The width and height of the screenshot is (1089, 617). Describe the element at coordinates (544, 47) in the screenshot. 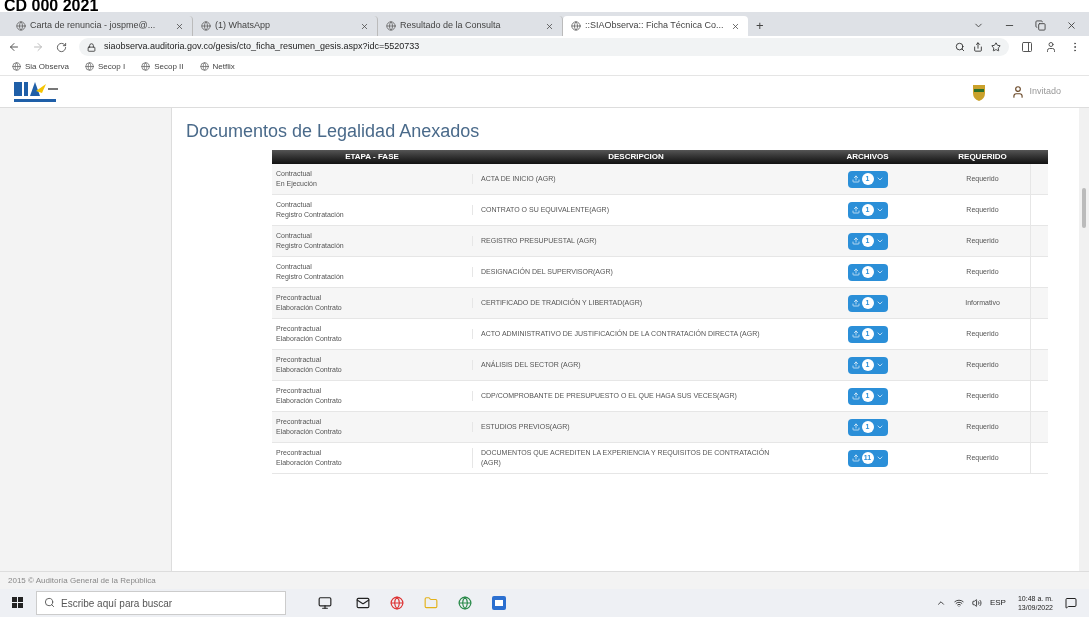

I see `address-bar: siaobserva.auditoria.gov.co/gesis/cto_ficha_resumen_gesis.aspx?idc=5520733` at that location.